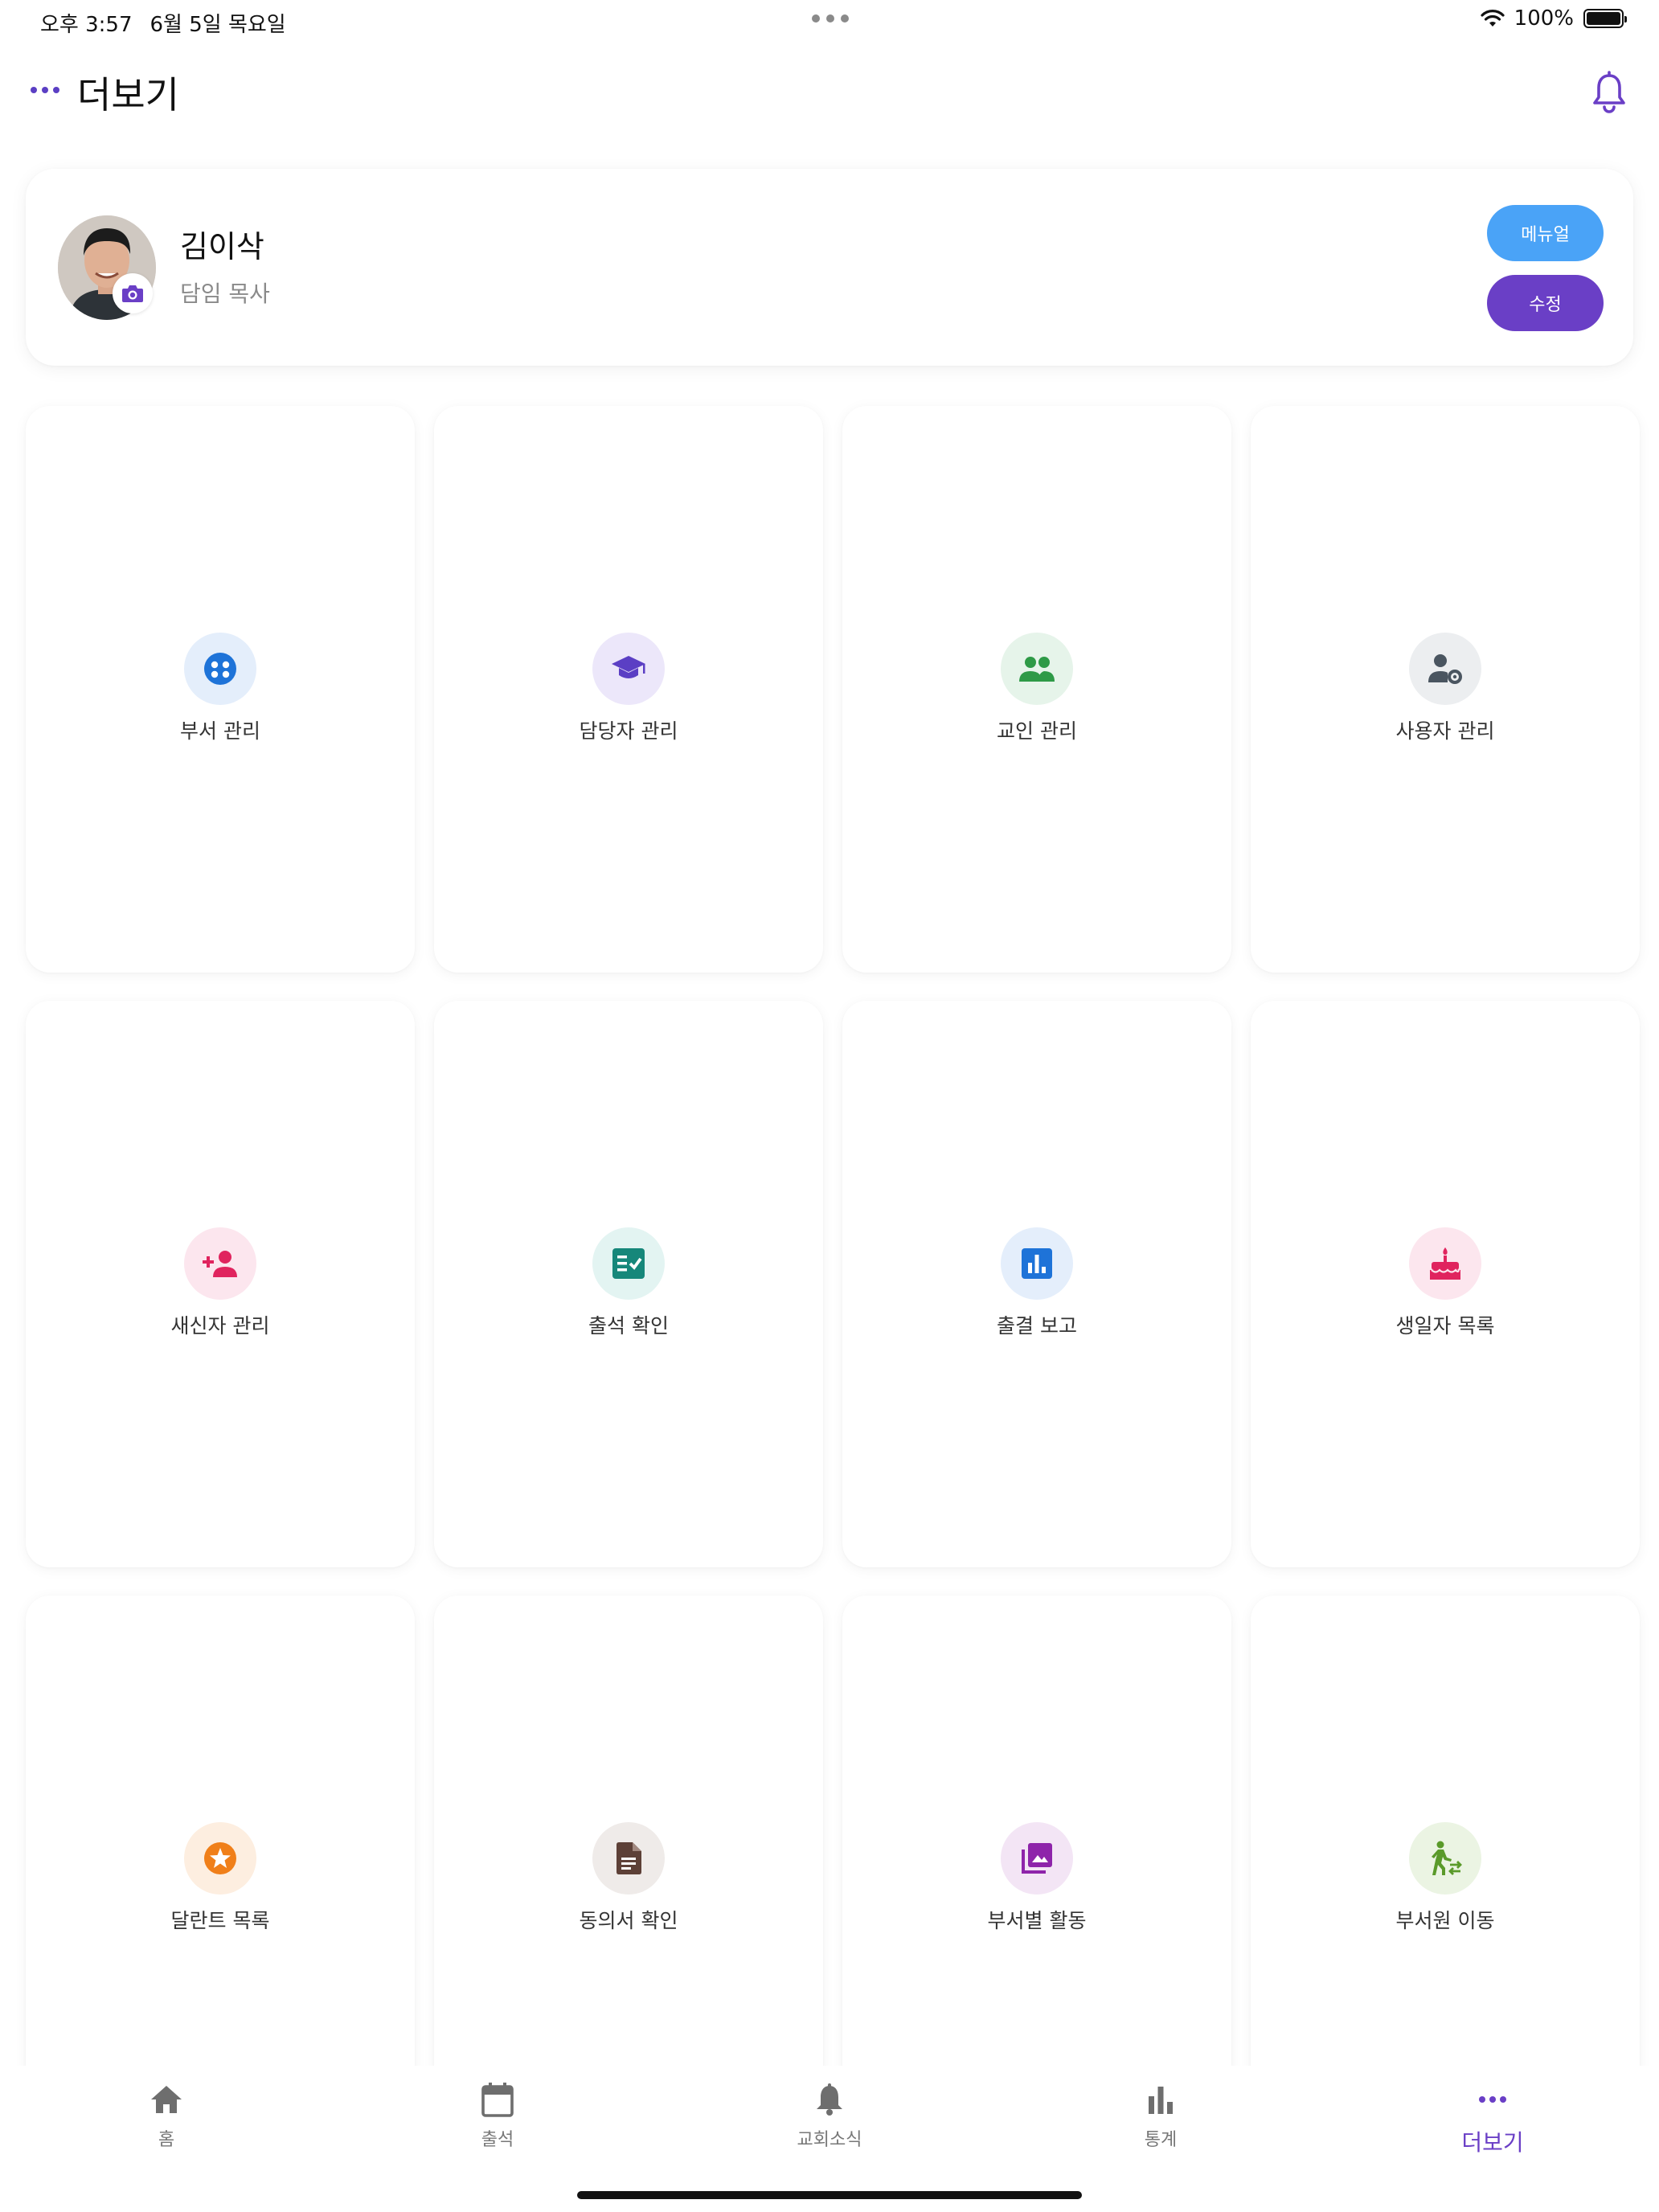 The image size is (1659, 2212). I want to click on tile-attendance-check: 출석 확인, so click(628, 1284).